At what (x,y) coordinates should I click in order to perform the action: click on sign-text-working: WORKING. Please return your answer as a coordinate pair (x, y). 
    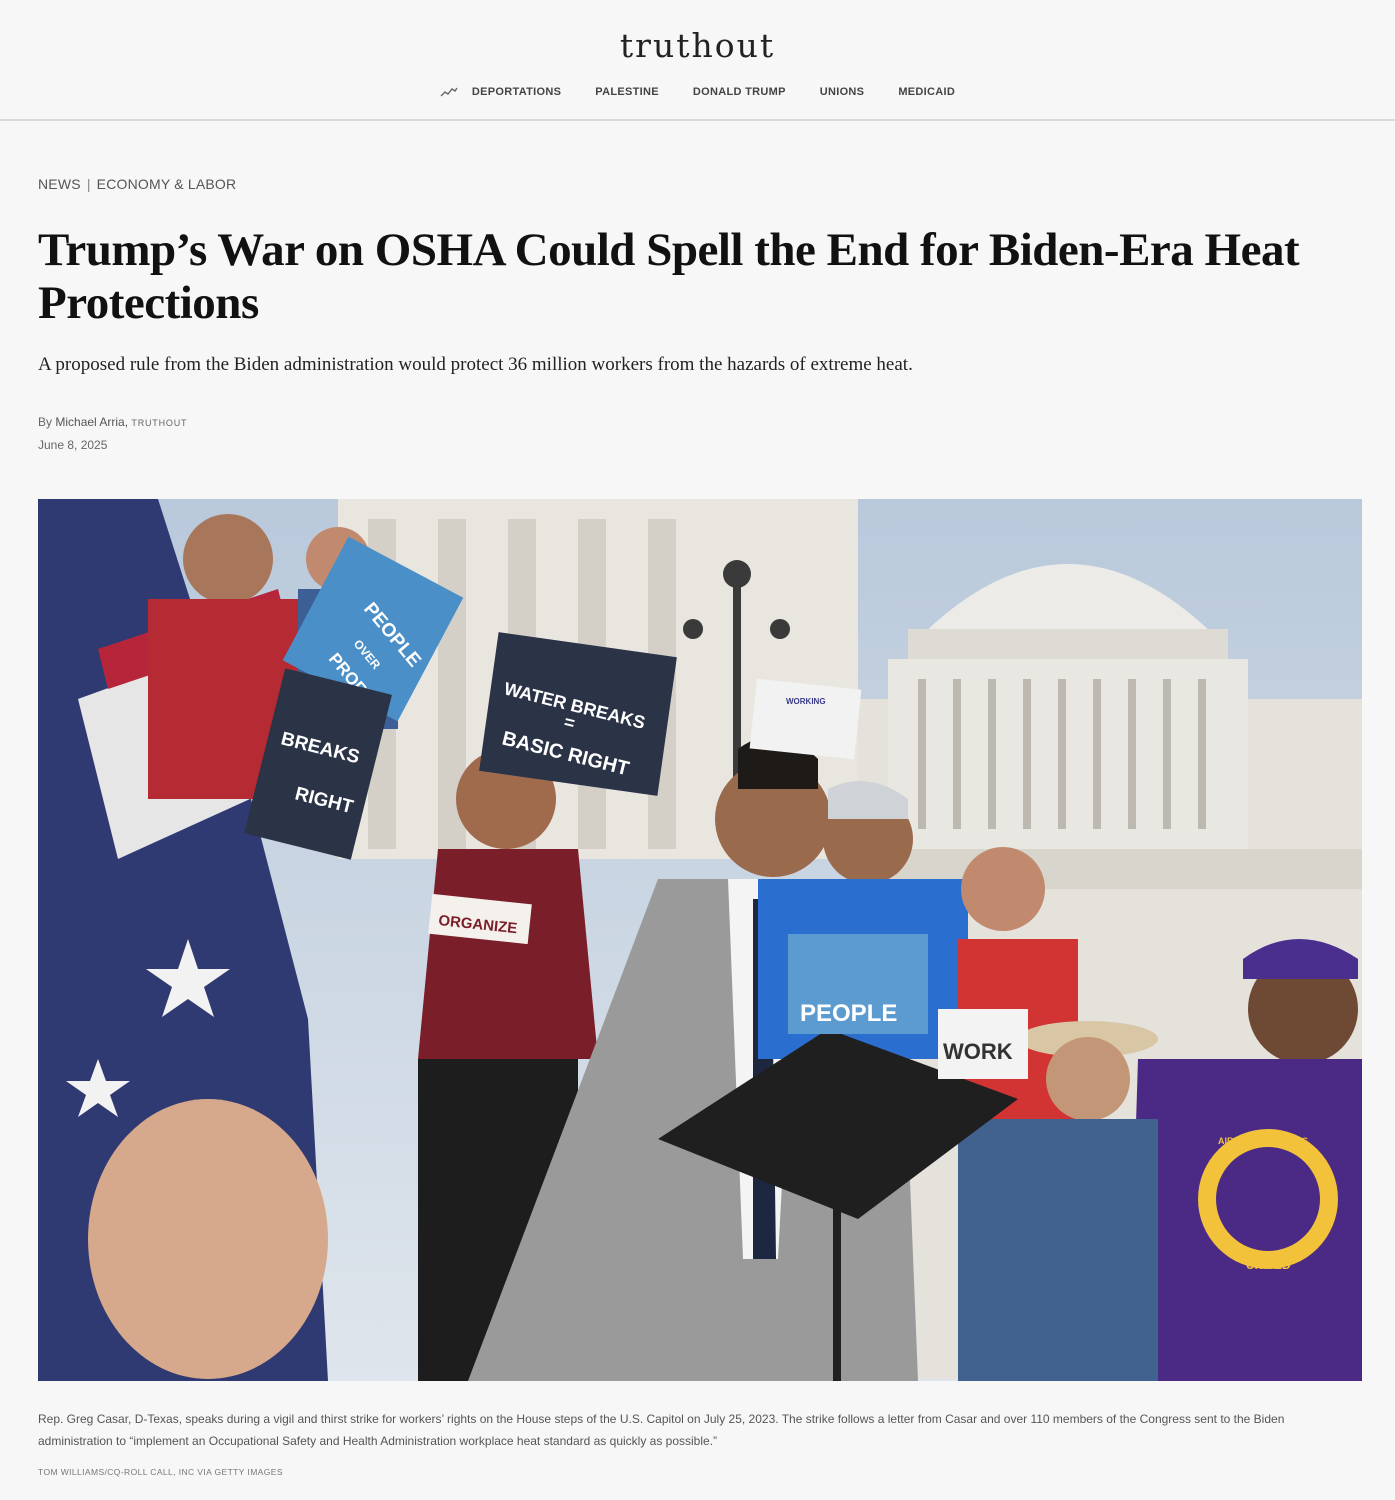
    Looking at the image, I should click on (806, 701).